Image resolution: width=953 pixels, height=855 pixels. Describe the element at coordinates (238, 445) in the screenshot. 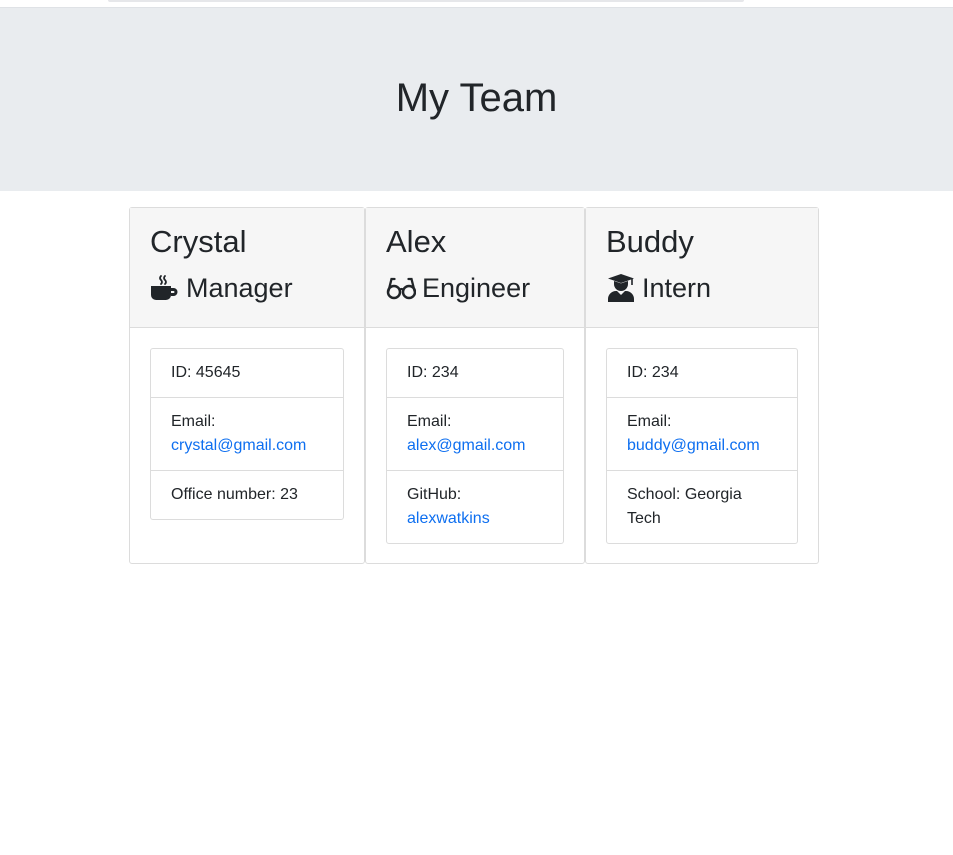

I see `email-link: crystal@gmail.com` at that location.